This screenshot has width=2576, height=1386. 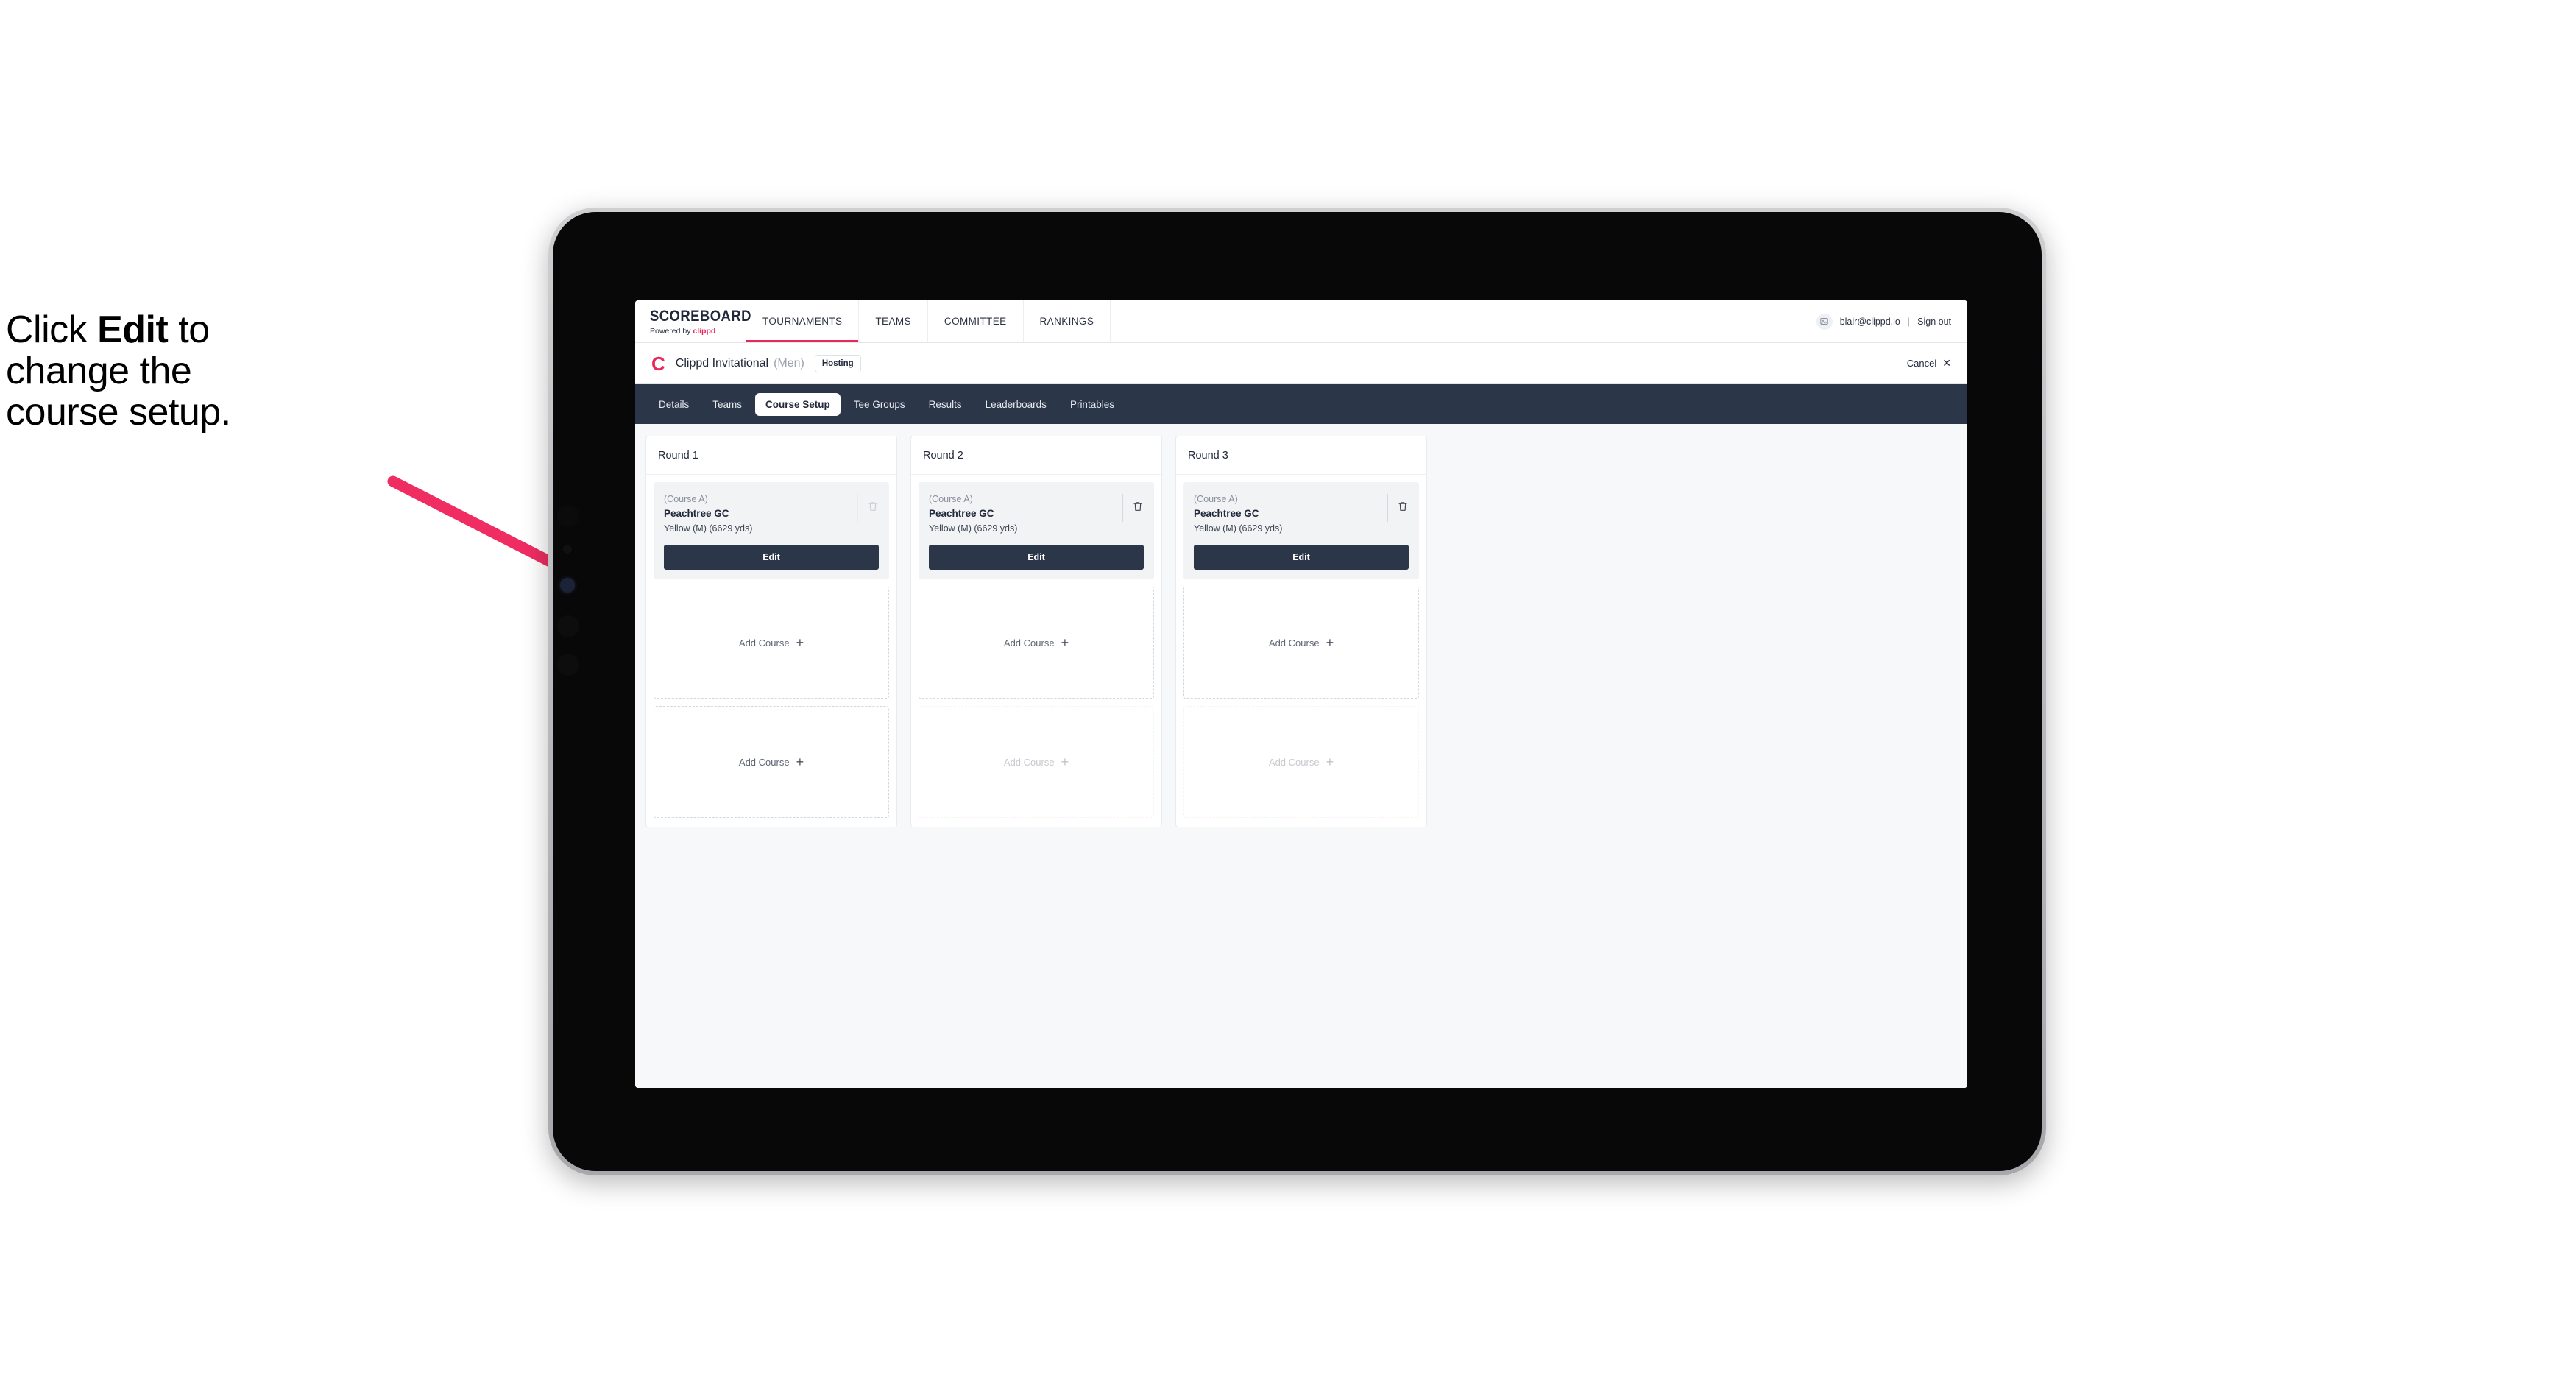 I want to click on tab-printables: Printables, so click(x=1092, y=404).